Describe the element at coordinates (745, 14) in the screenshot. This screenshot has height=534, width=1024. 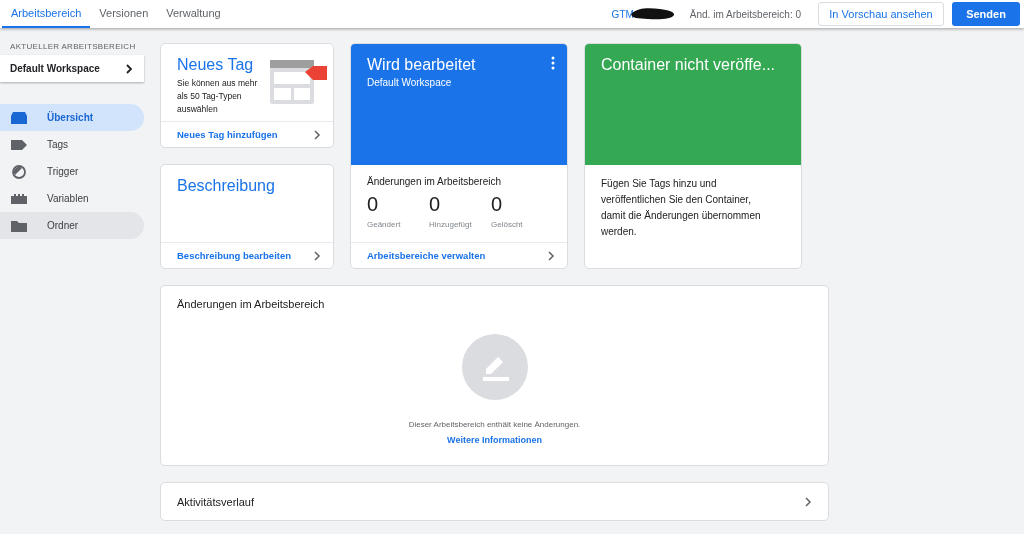
I see `workspace-changes-count: Änd. im Arbeitsbereich: 0` at that location.